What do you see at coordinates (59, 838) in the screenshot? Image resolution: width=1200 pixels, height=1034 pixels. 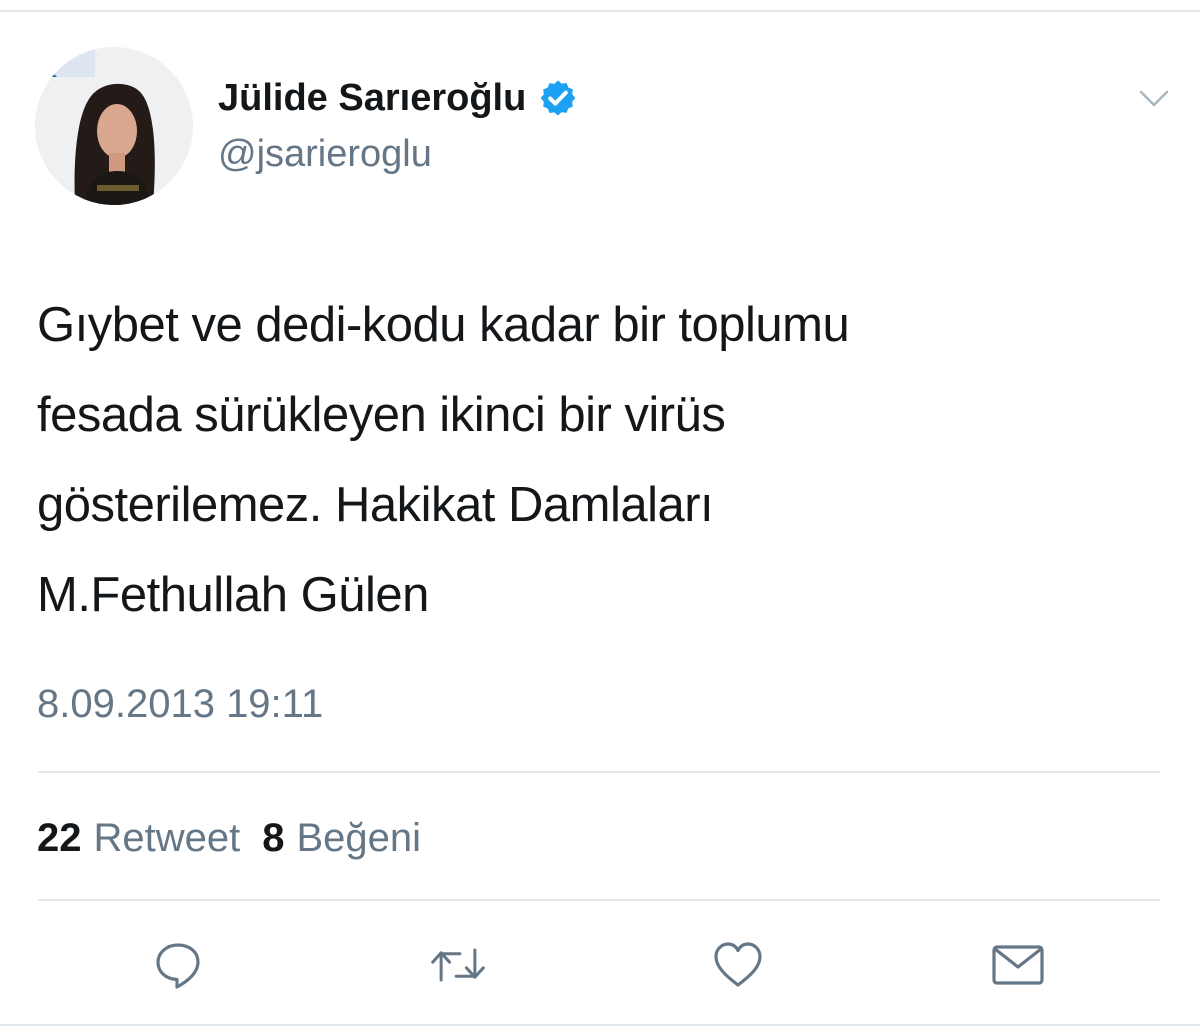 I see `retweet-count: 22` at bounding box center [59, 838].